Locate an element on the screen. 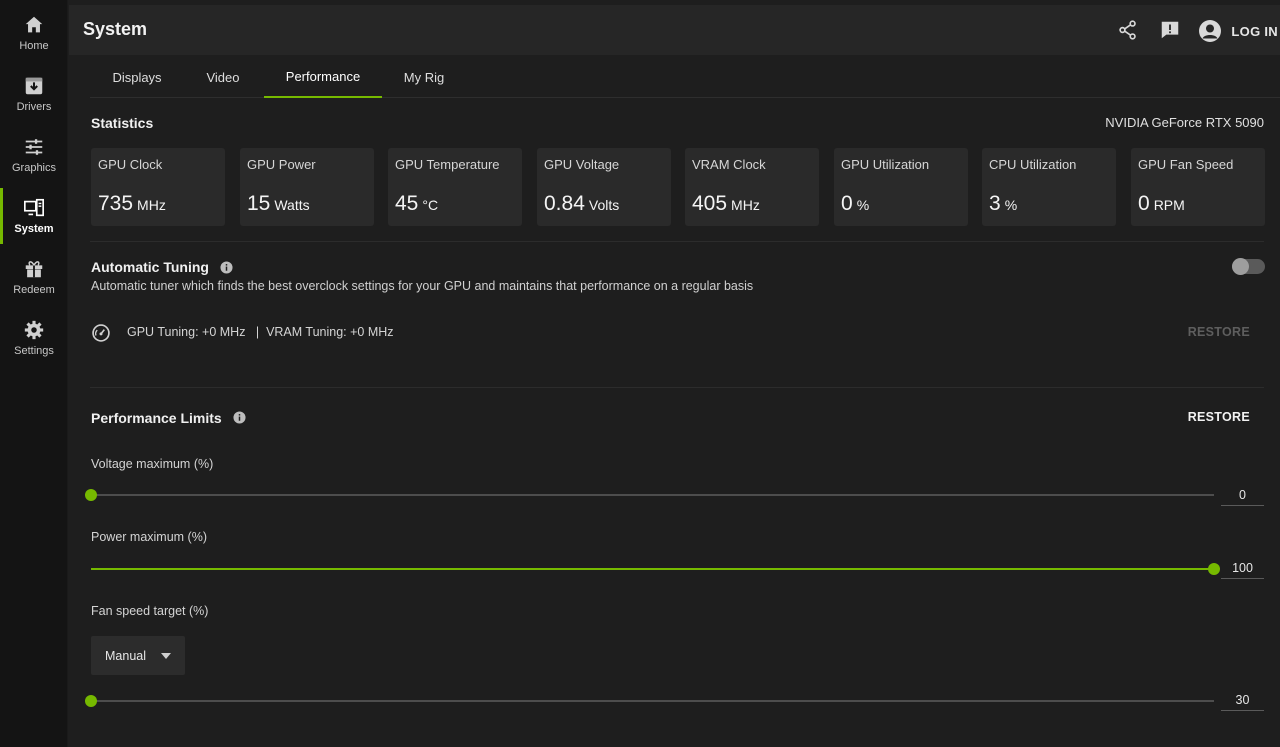 The image size is (1280, 747). sidebar-item-label: System is located at coordinates (34, 229).